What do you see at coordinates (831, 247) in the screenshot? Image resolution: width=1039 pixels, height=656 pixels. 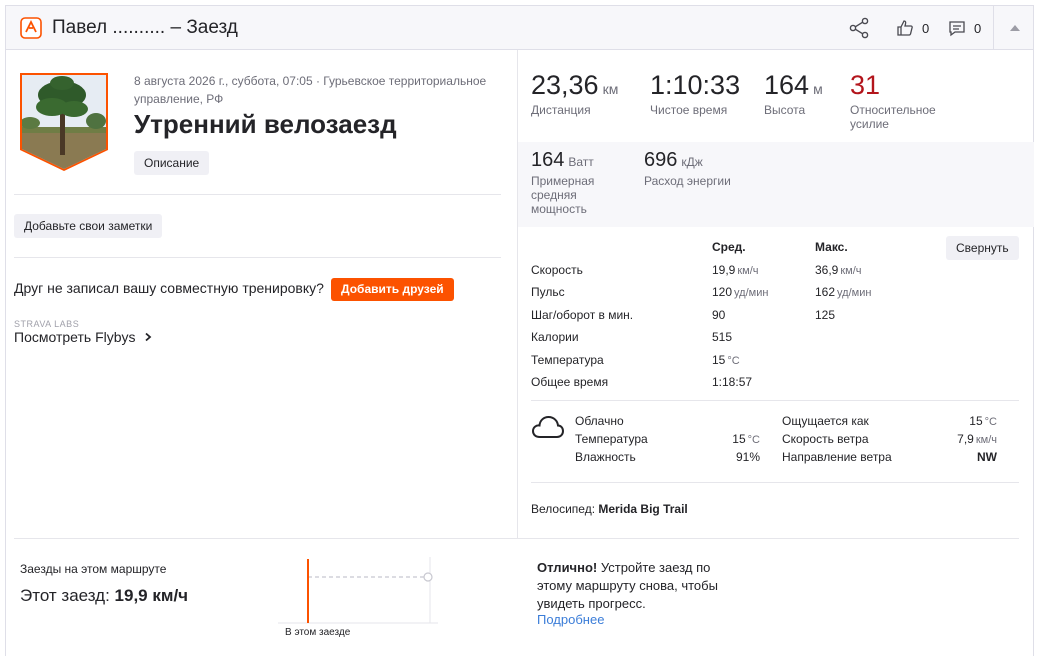 I see `max-header: Макс.` at bounding box center [831, 247].